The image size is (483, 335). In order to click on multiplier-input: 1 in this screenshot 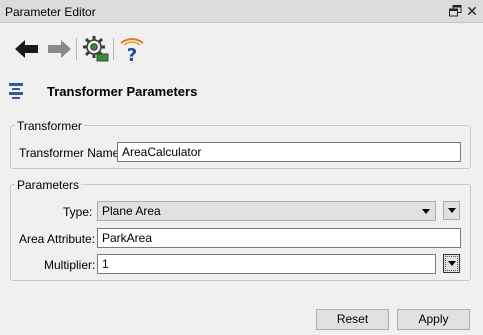, I will do `click(266, 264)`.